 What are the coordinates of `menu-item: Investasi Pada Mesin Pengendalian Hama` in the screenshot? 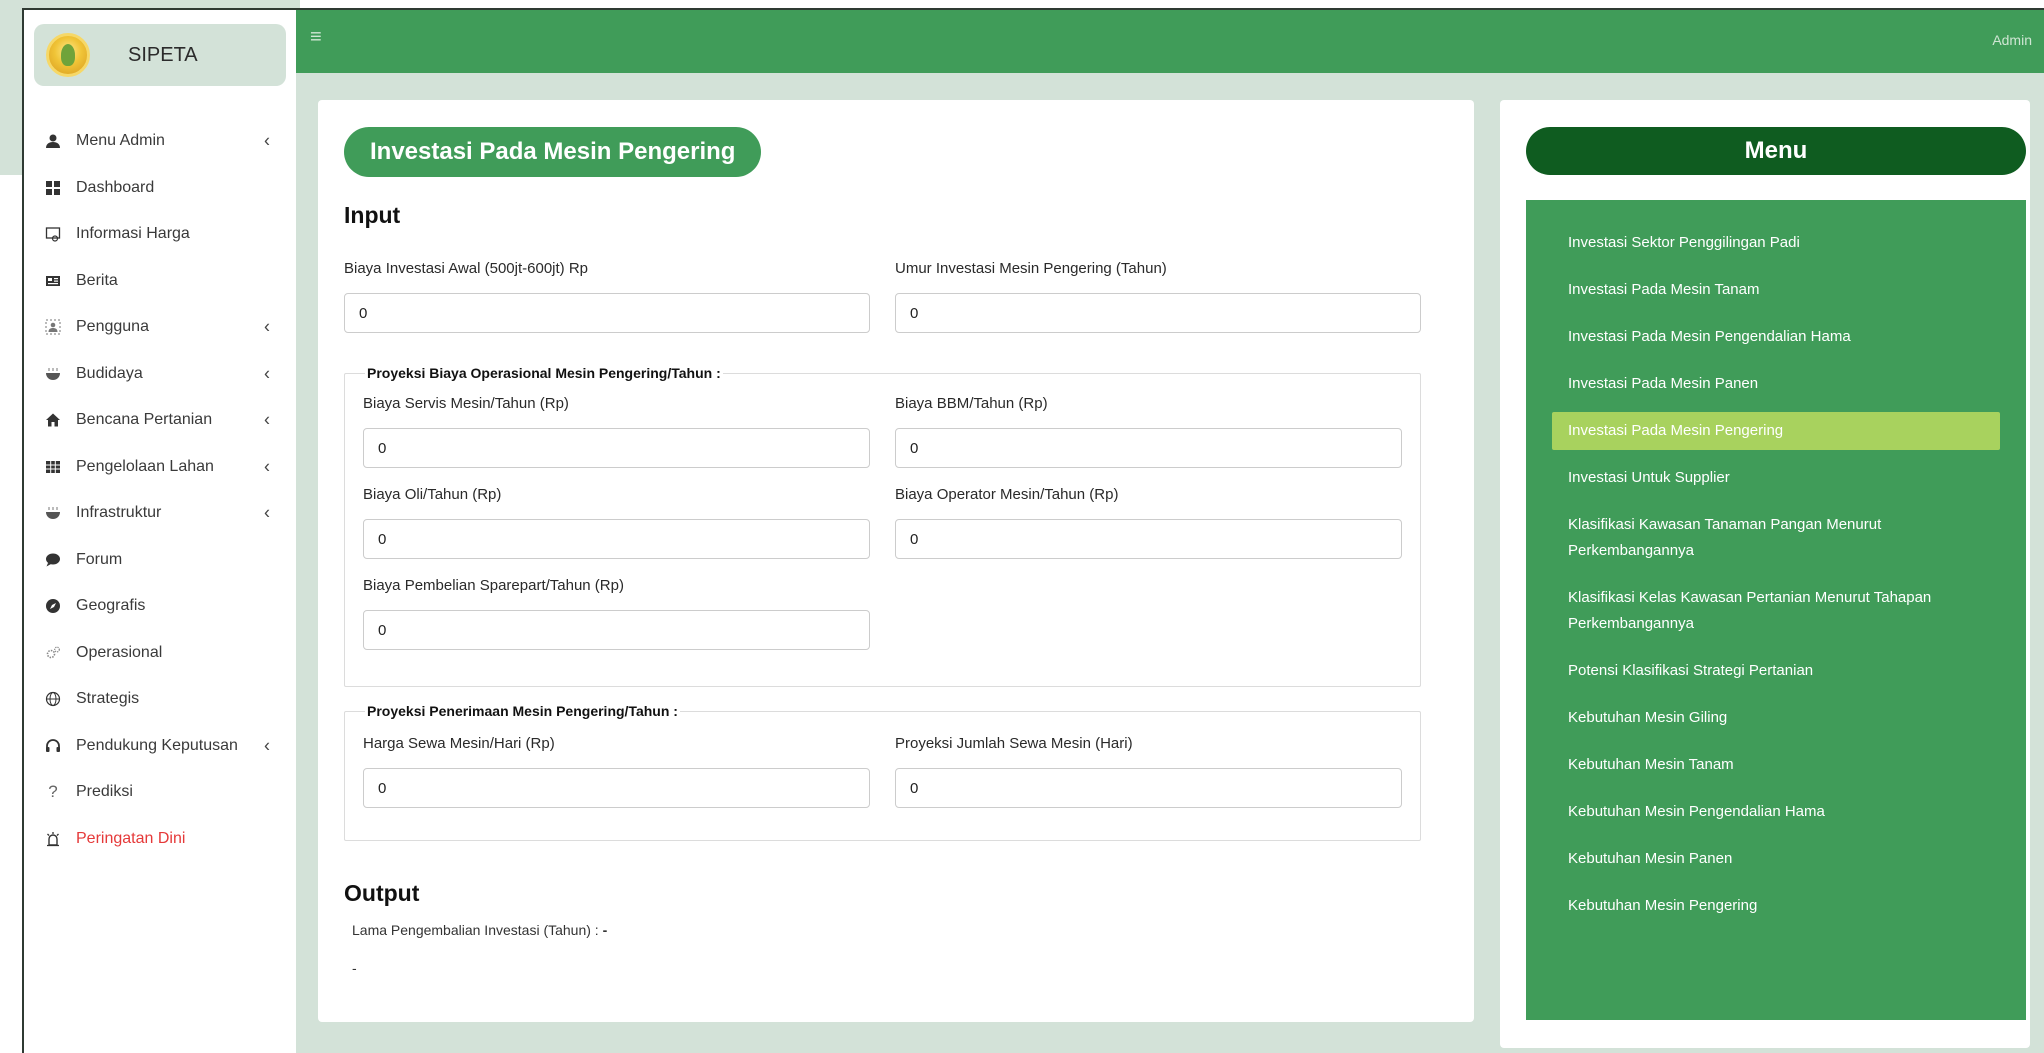 It's located at (1776, 337).